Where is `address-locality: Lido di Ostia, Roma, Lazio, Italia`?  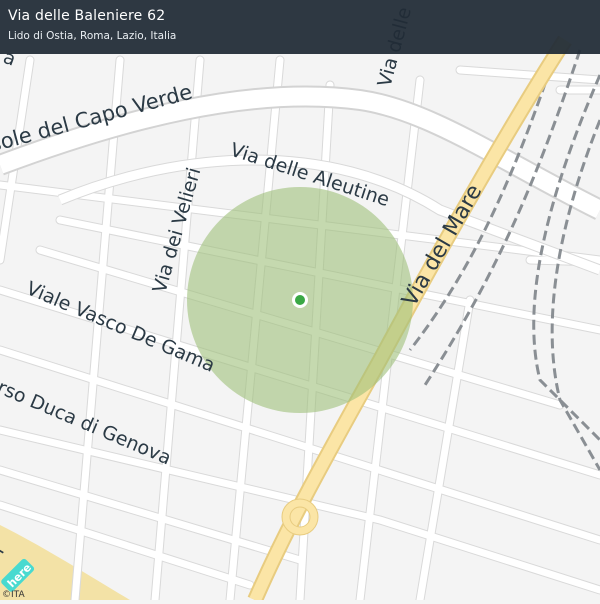 address-locality: Lido di Ostia, Roma, Lazio, Italia is located at coordinates (300, 36).